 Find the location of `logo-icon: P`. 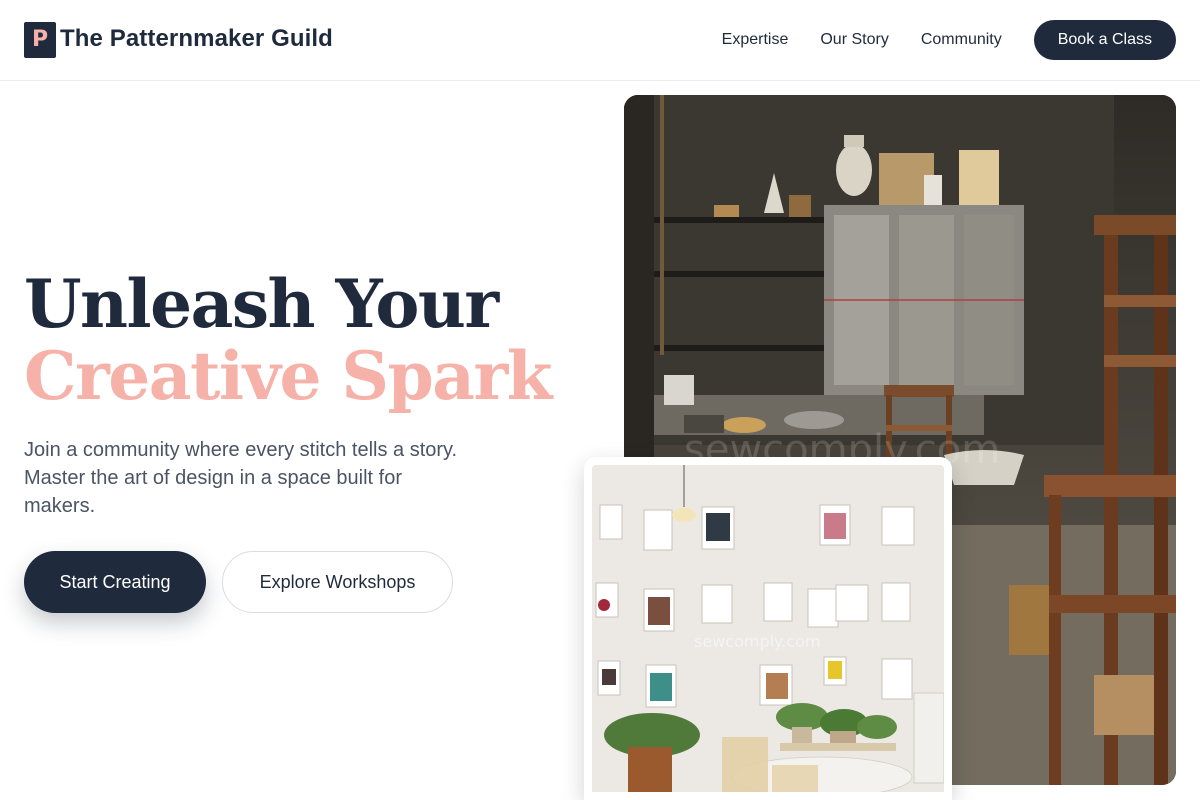

logo-icon: P is located at coordinates (40, 40).